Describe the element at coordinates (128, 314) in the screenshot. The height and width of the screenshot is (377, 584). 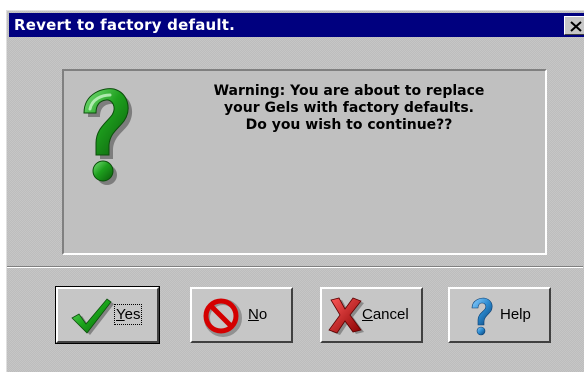
I see `yes-label: Yes` at that location.